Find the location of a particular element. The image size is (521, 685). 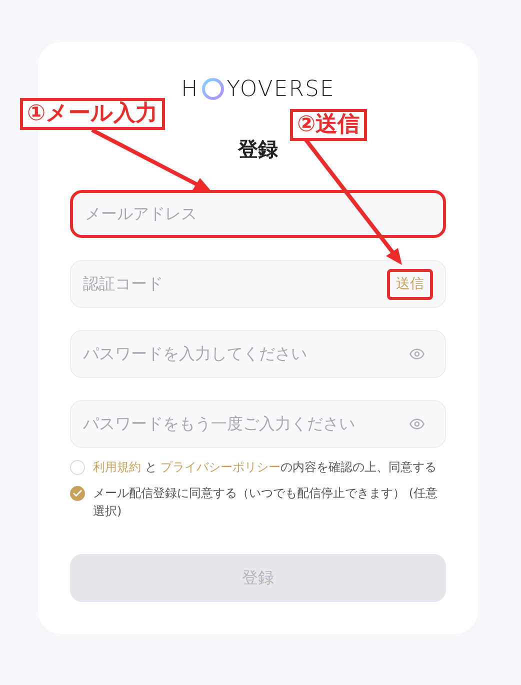

agreement-text: 利用規約 と プライバシーポリシーの内容を確認の上、同意する is located at coordinates (265, 467).